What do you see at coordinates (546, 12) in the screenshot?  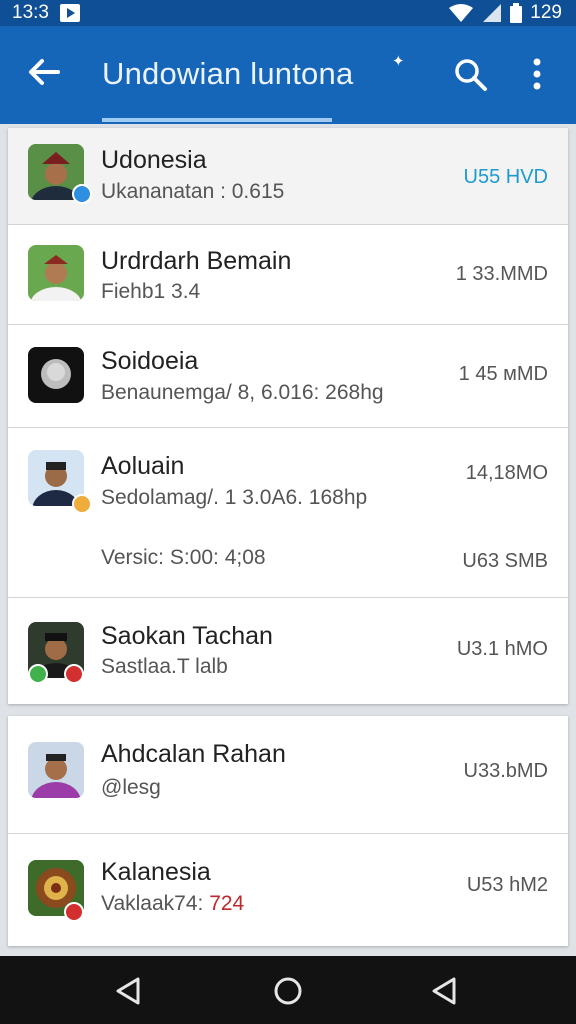 I see `battery-level: 129` at bounding box center [546, 12].